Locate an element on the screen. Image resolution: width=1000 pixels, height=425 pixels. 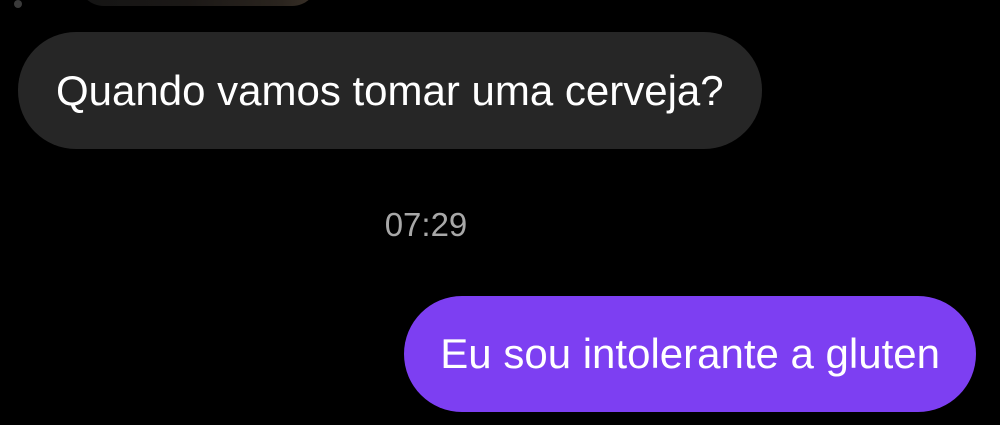
thread-indicator-dot is located at coordinates (18, 4).